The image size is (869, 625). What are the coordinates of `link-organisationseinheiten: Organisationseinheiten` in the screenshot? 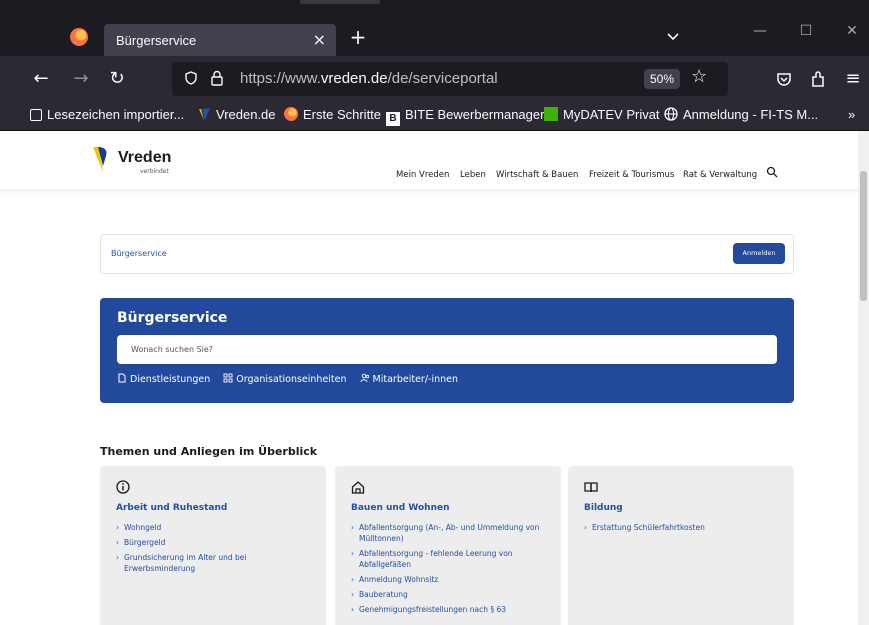 It's located at (285, 379).